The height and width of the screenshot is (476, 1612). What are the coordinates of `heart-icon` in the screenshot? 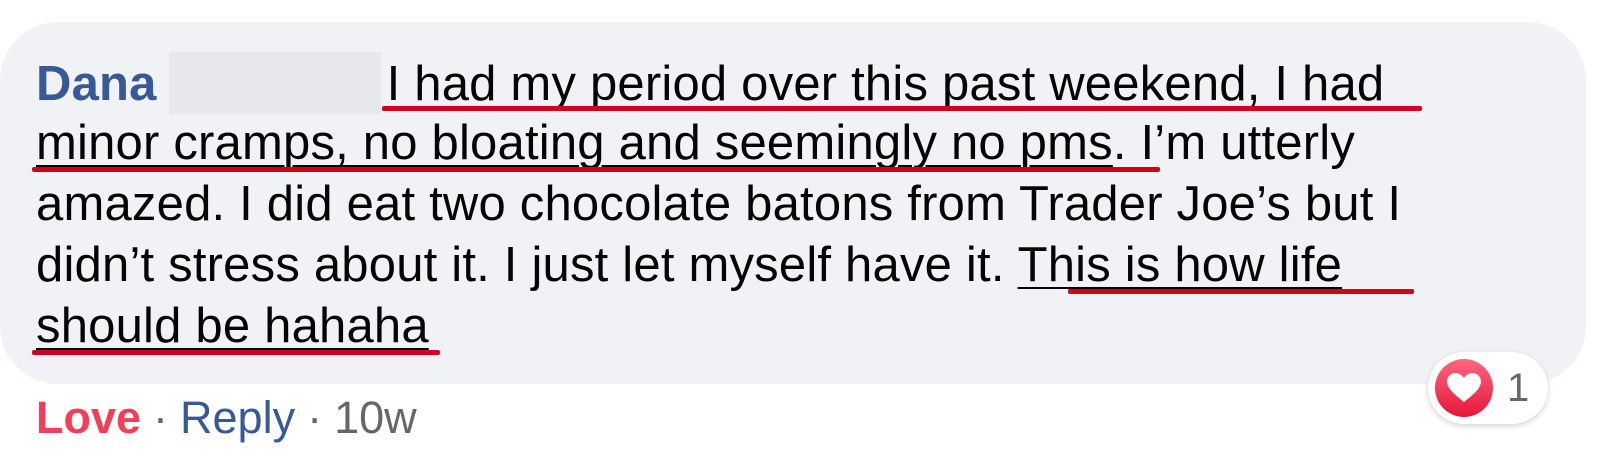 It's located at (1464, 388).